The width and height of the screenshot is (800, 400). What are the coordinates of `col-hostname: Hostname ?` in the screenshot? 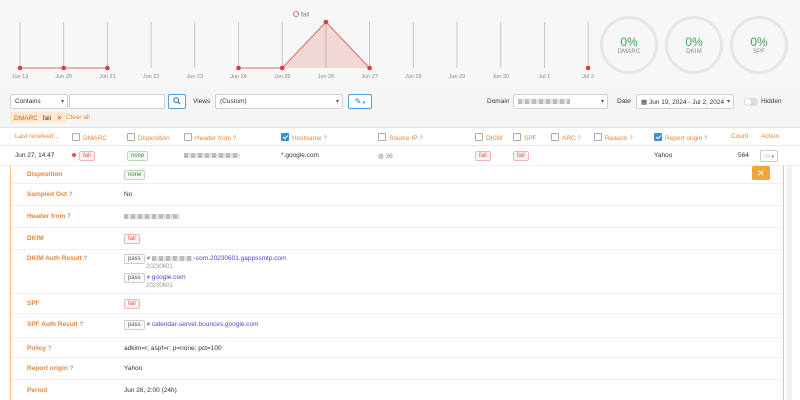 It's located at (304, 137).